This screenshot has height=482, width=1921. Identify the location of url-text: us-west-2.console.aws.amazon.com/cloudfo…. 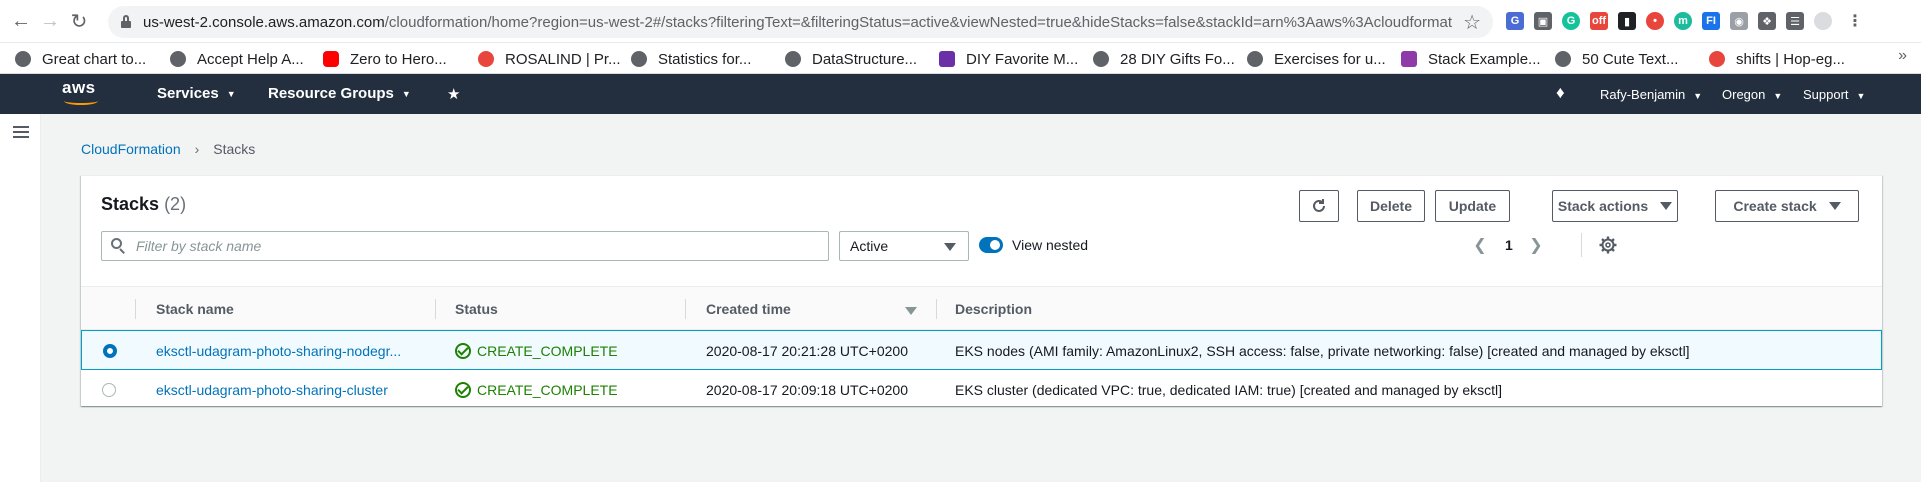
(798, 22).